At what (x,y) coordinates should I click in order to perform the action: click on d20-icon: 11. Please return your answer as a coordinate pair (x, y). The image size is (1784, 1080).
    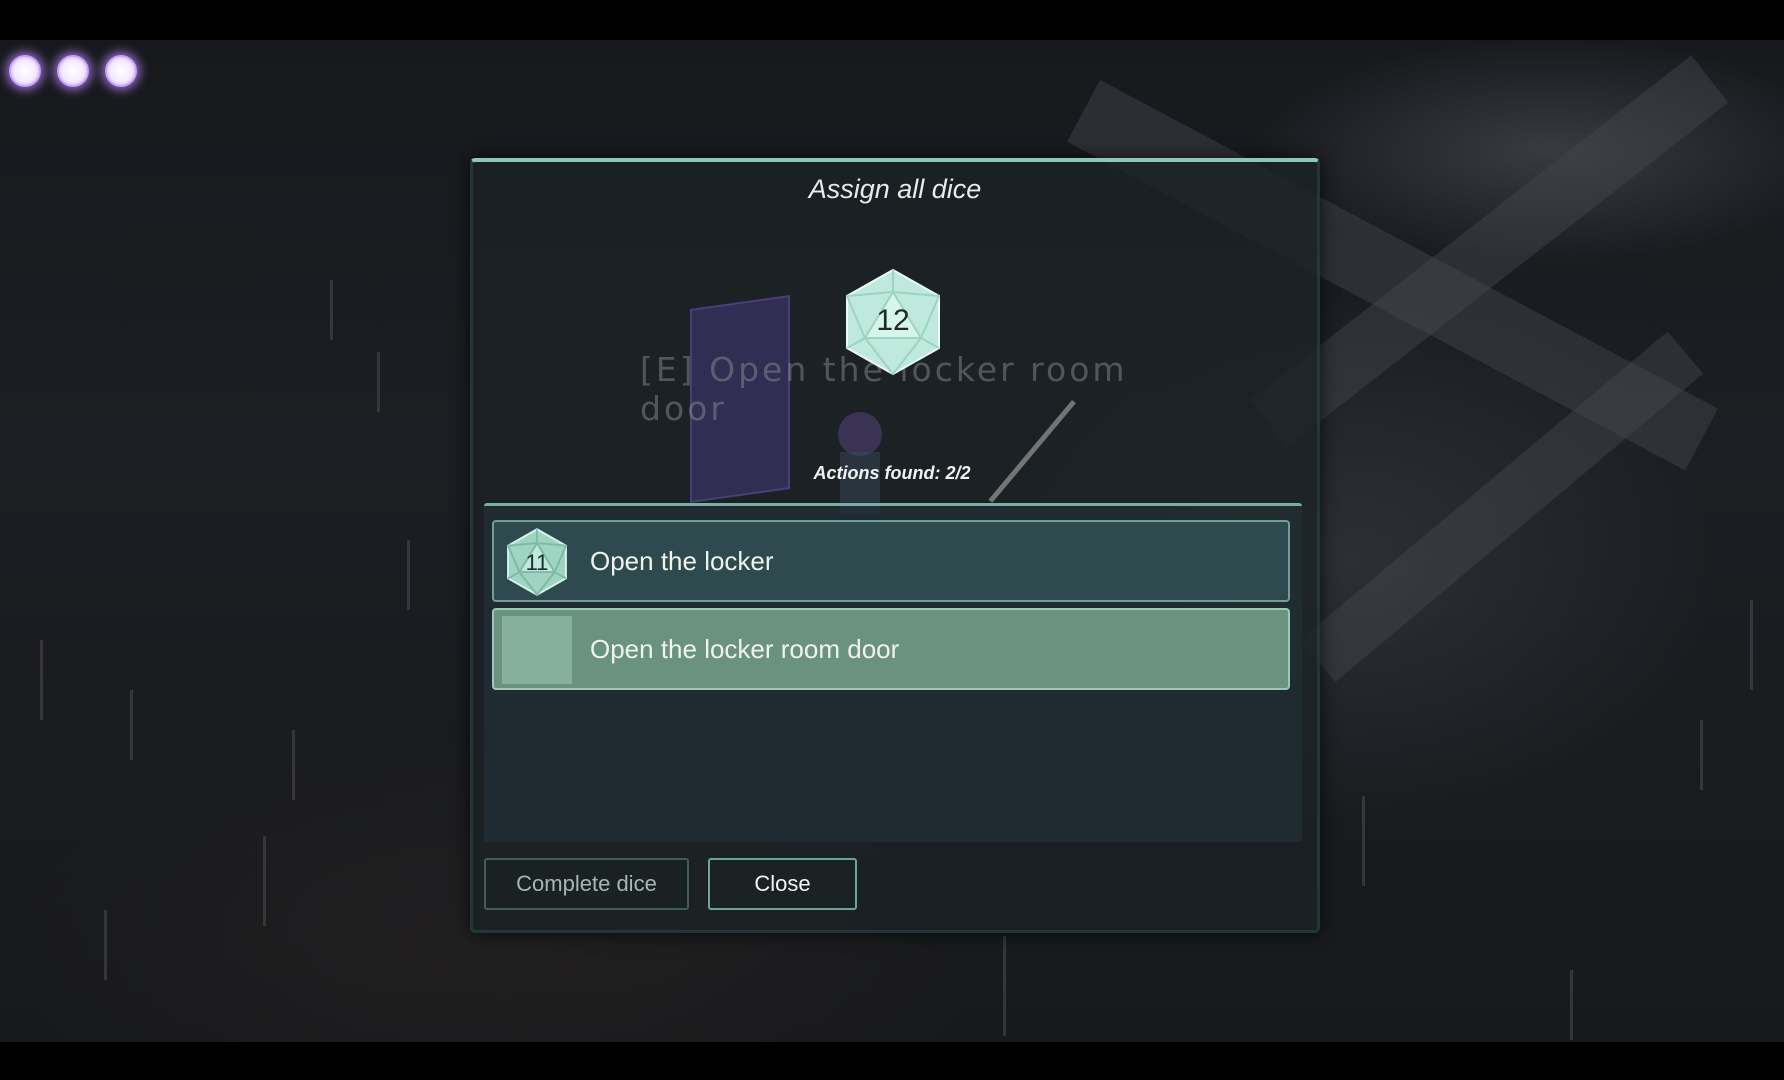
    Looking at the image, I should click on (537, 562).